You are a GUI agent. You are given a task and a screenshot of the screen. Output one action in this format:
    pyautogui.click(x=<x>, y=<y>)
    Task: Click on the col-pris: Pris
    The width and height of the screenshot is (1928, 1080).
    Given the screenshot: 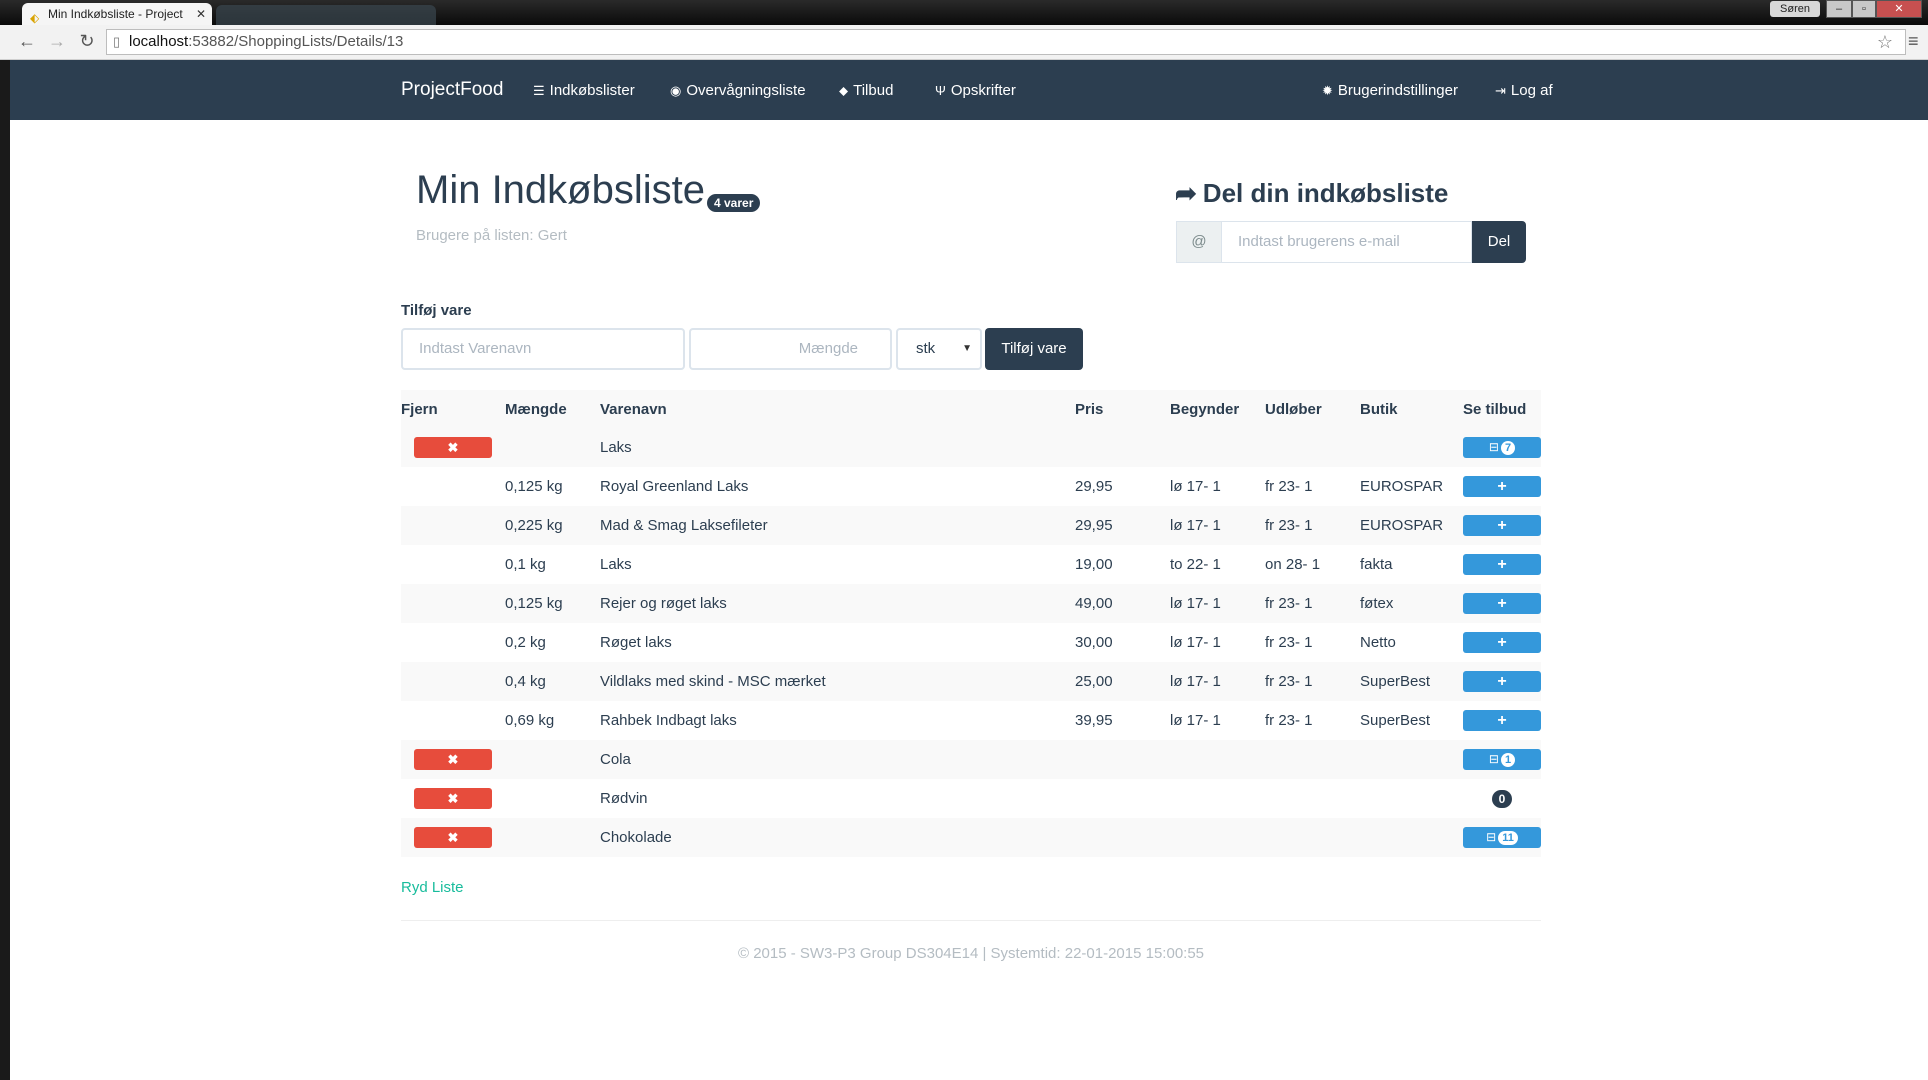 What is the action you would take?
    pyautogui.click(x=1122, y=409)
    